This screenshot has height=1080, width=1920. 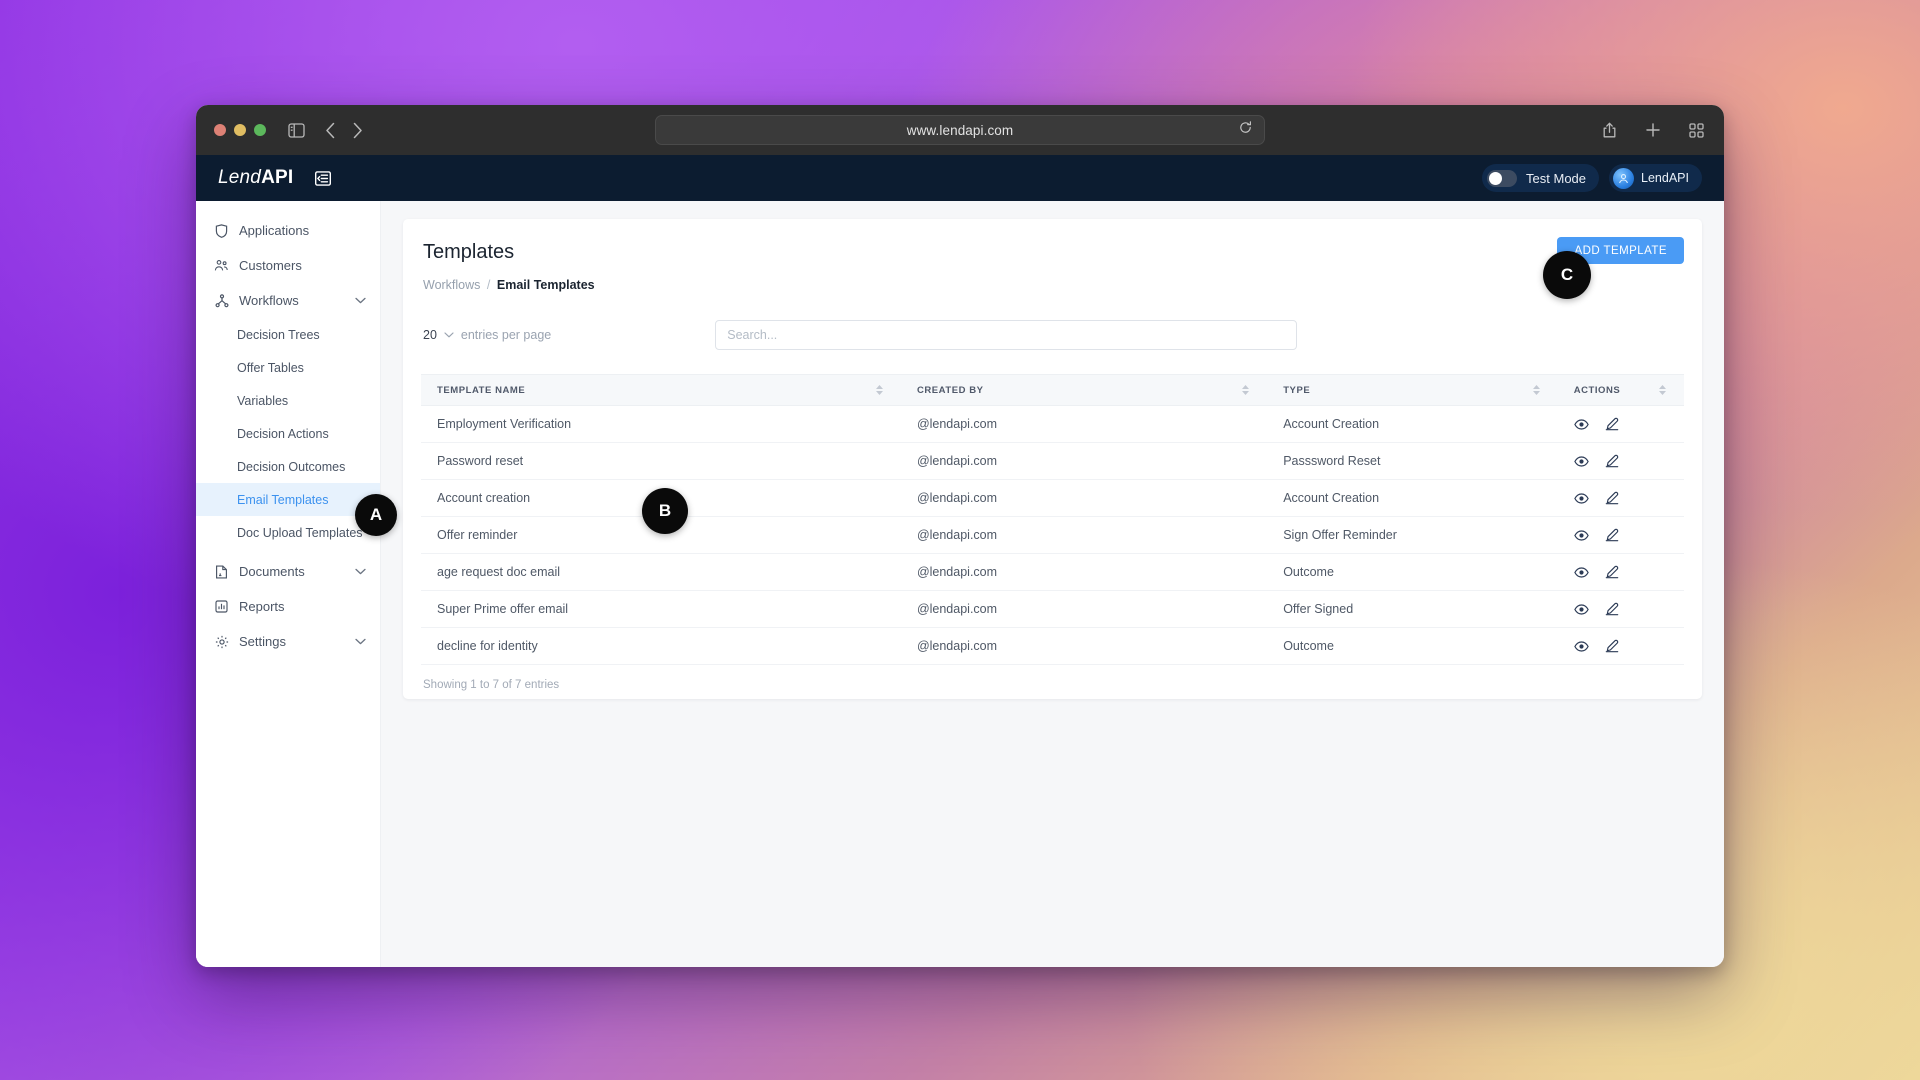 I want to click on sidebar-item-reports: Reports, so click(x=288, y=606).